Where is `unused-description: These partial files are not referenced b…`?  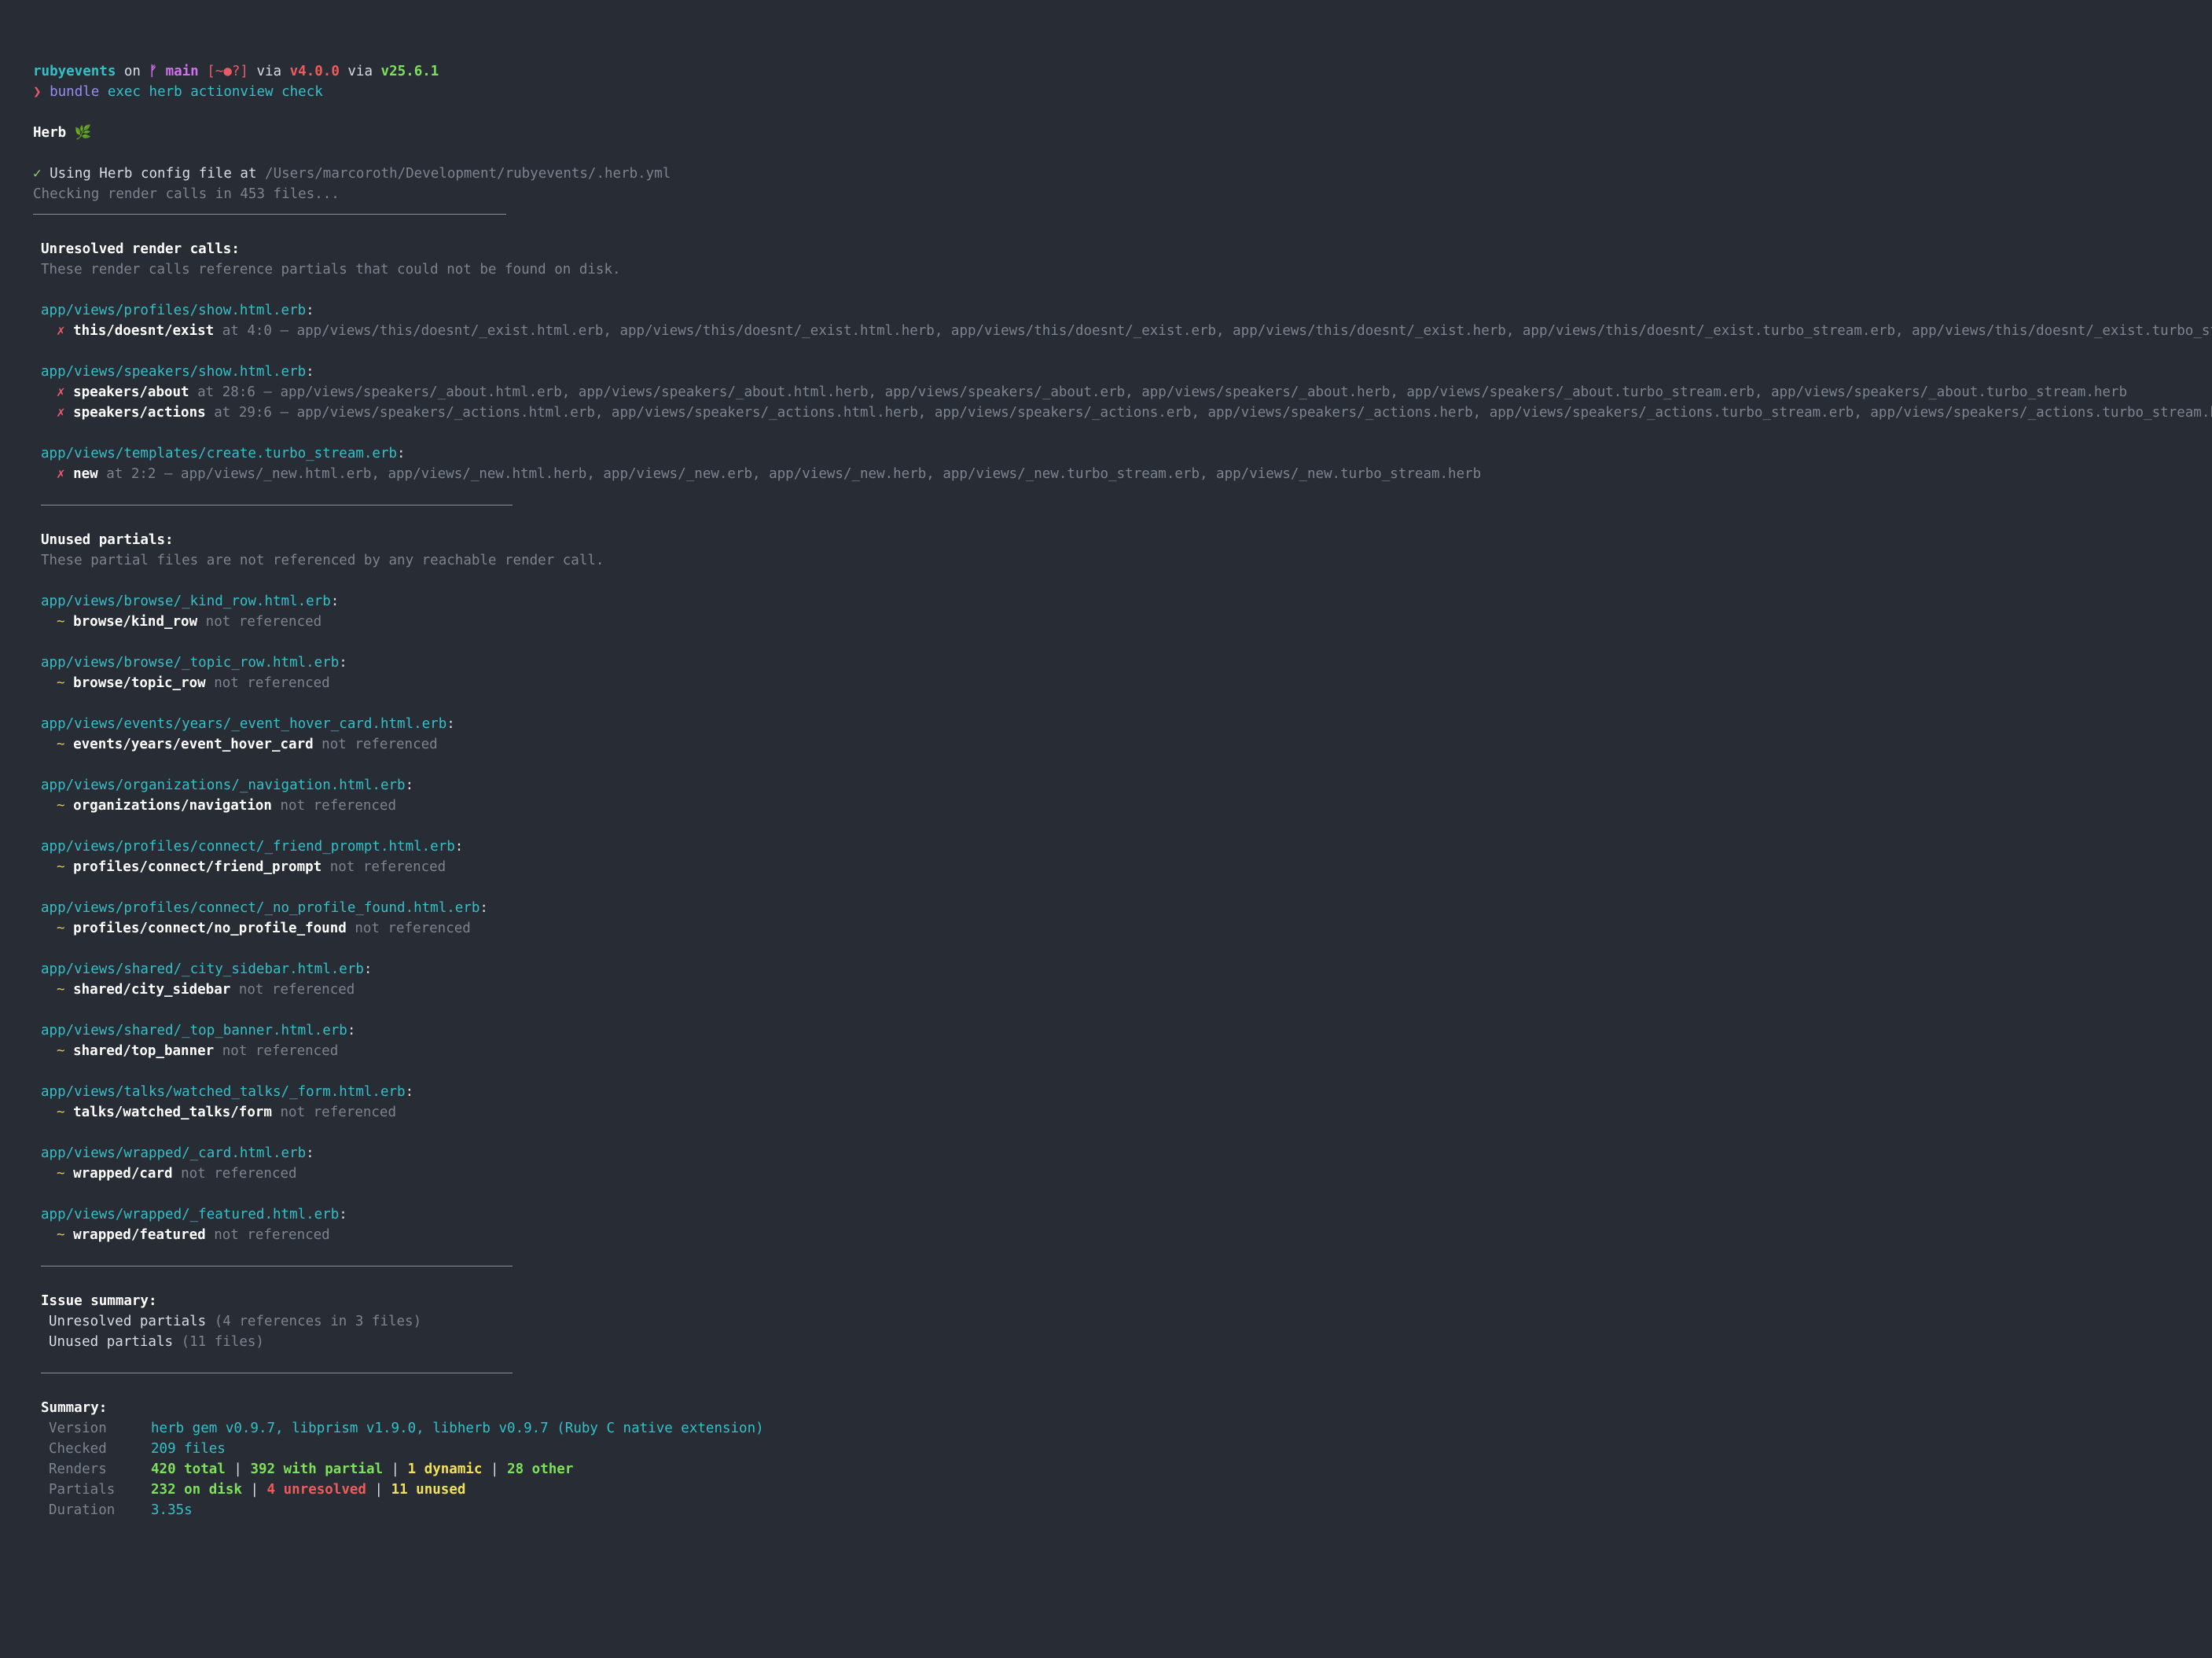
unused-description: These partial files are not referenced b… is located at coordinates (322, 560).